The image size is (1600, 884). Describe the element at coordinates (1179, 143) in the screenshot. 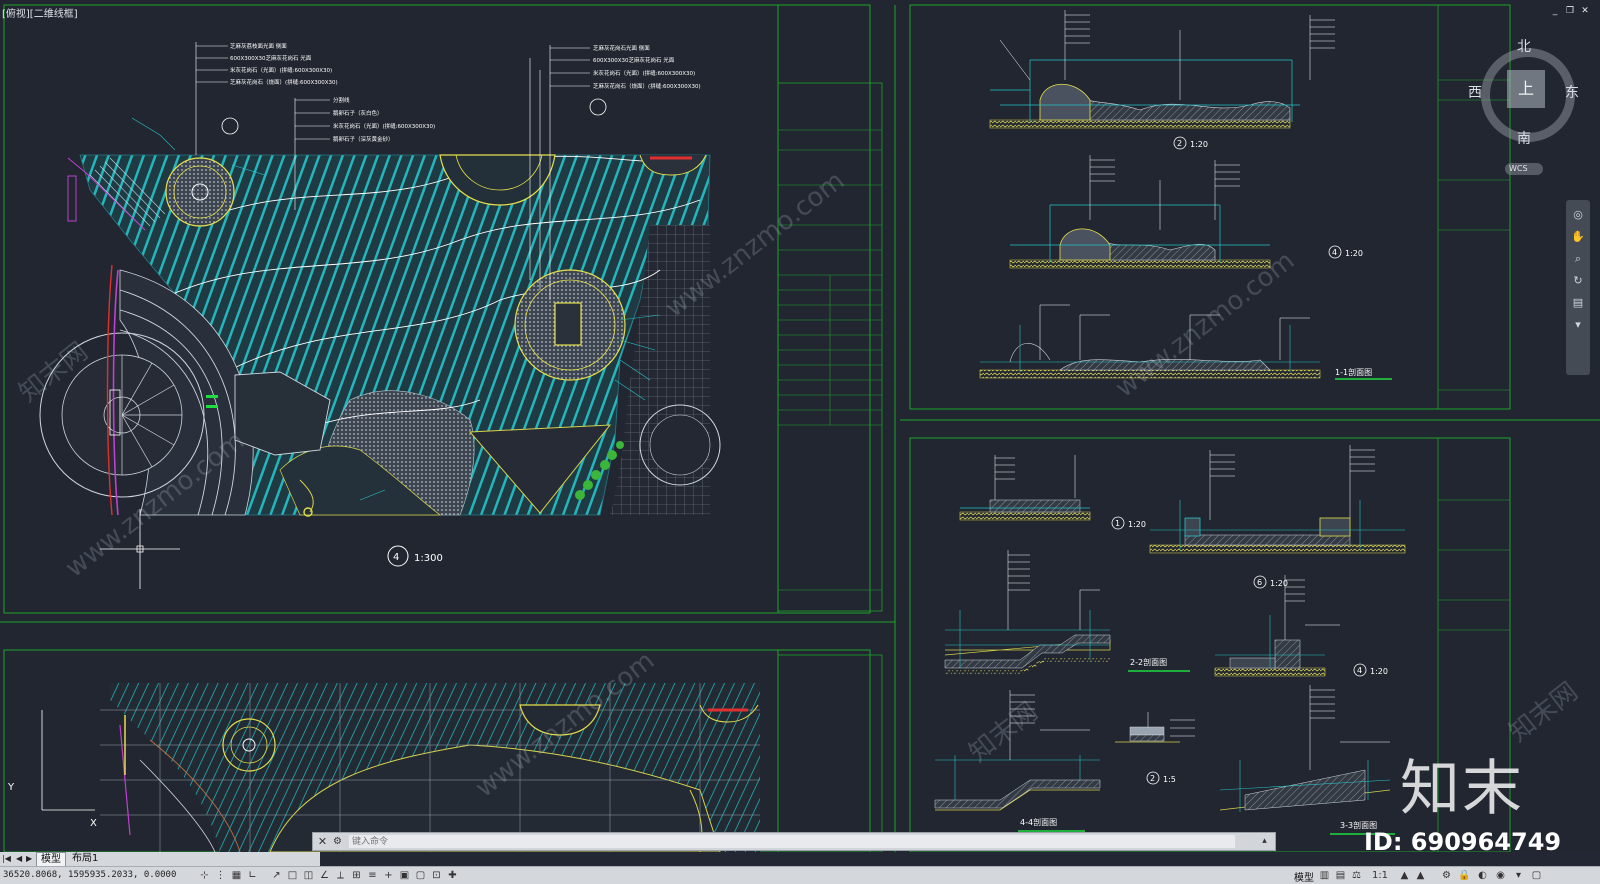

I see `section-number: 2` at that location.